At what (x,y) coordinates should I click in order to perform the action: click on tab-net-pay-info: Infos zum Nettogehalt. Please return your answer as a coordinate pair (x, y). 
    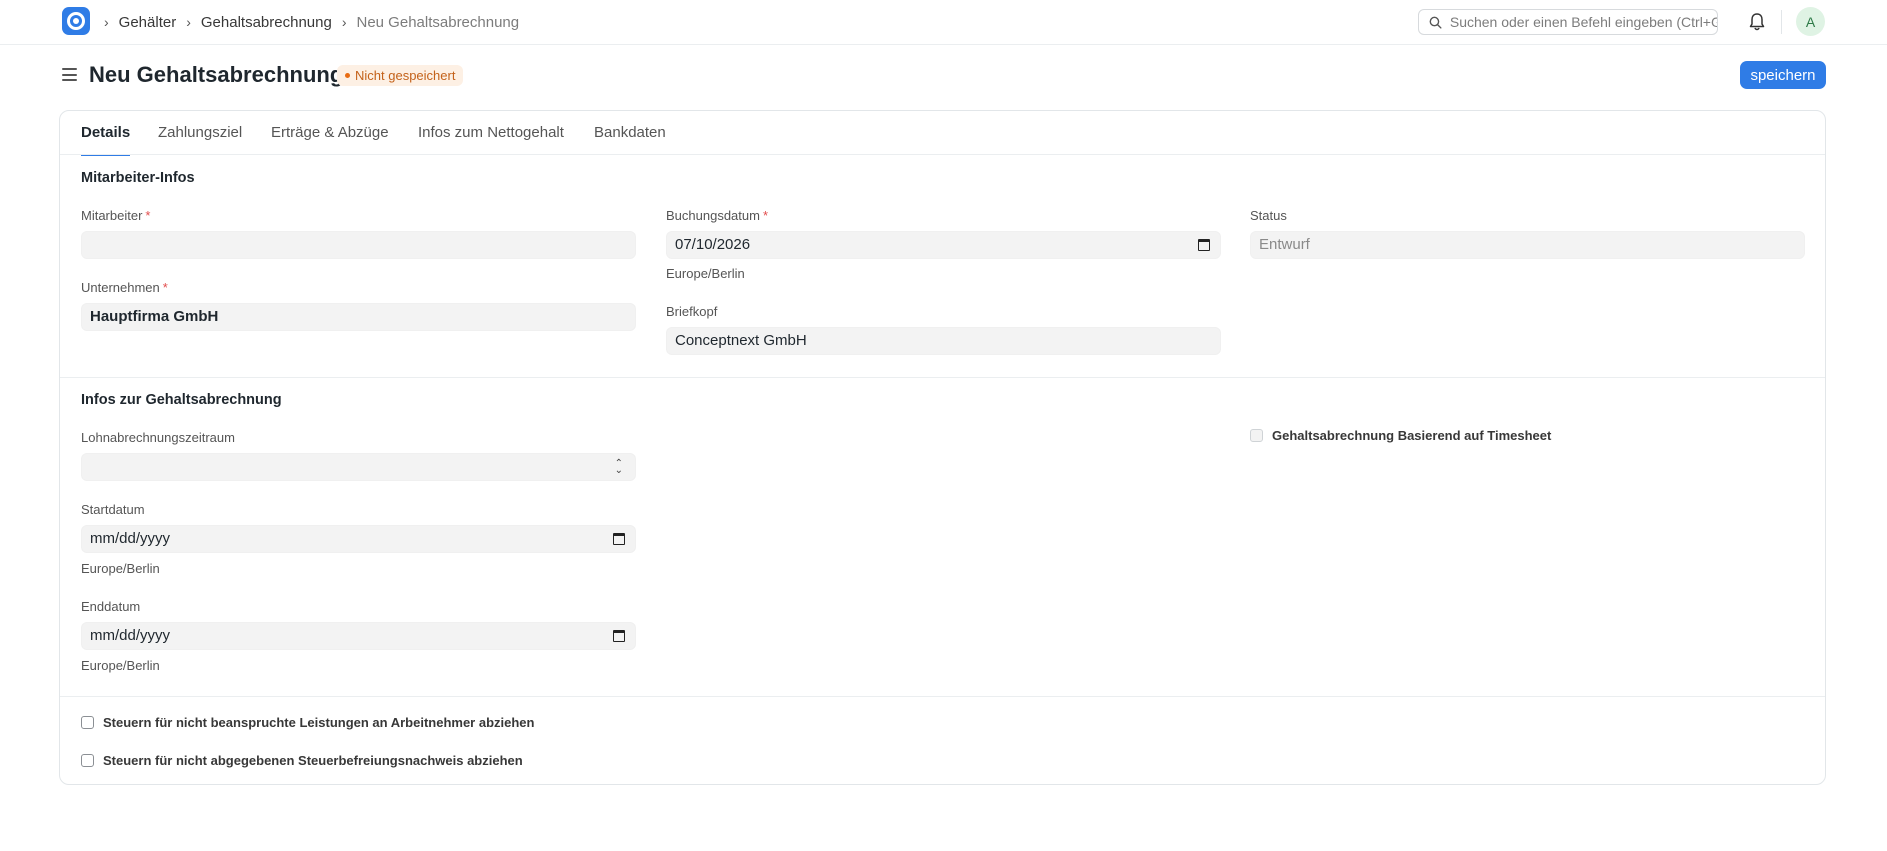
    Looking at the image, I should click on (491, 133).